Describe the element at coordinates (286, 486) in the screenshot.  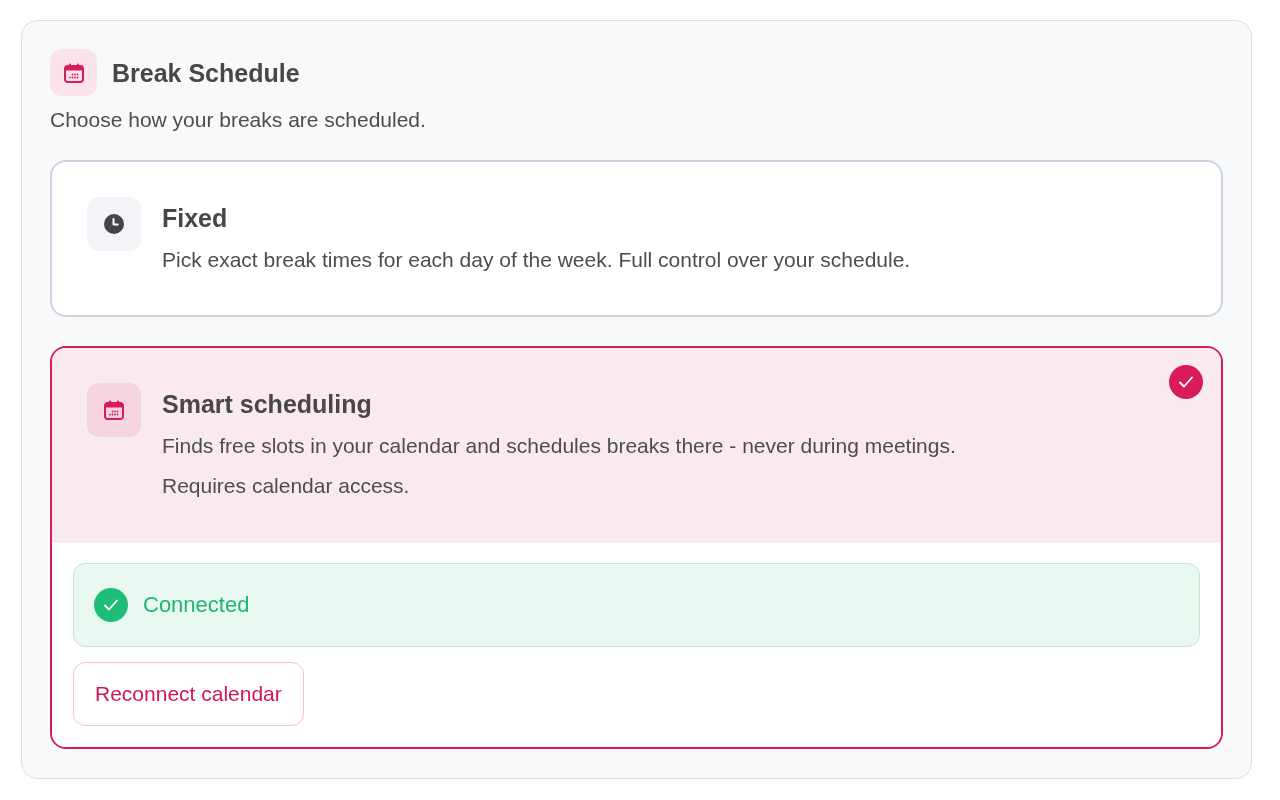
I see `option-description: Requires calendar access.` at that location.